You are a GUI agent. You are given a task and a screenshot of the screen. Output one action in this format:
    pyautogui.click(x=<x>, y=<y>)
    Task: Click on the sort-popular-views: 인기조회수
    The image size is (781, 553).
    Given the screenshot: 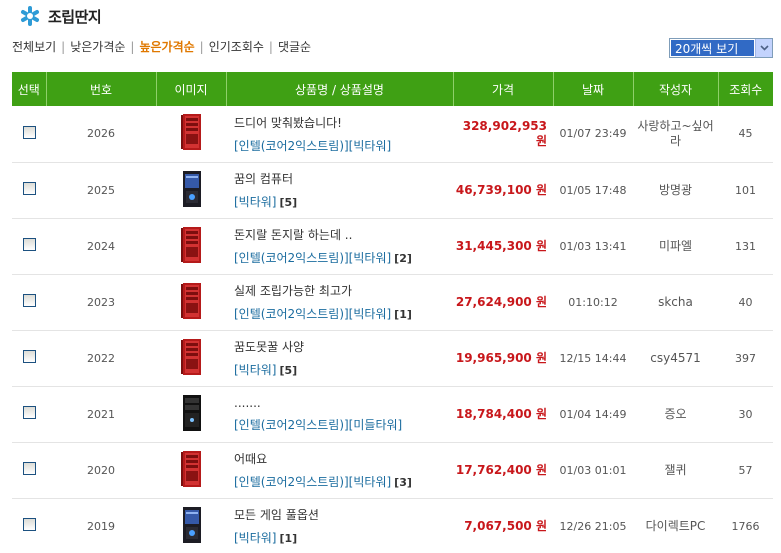 What is the action you would take?
    pyautogui.click(x=236, y=46)
    